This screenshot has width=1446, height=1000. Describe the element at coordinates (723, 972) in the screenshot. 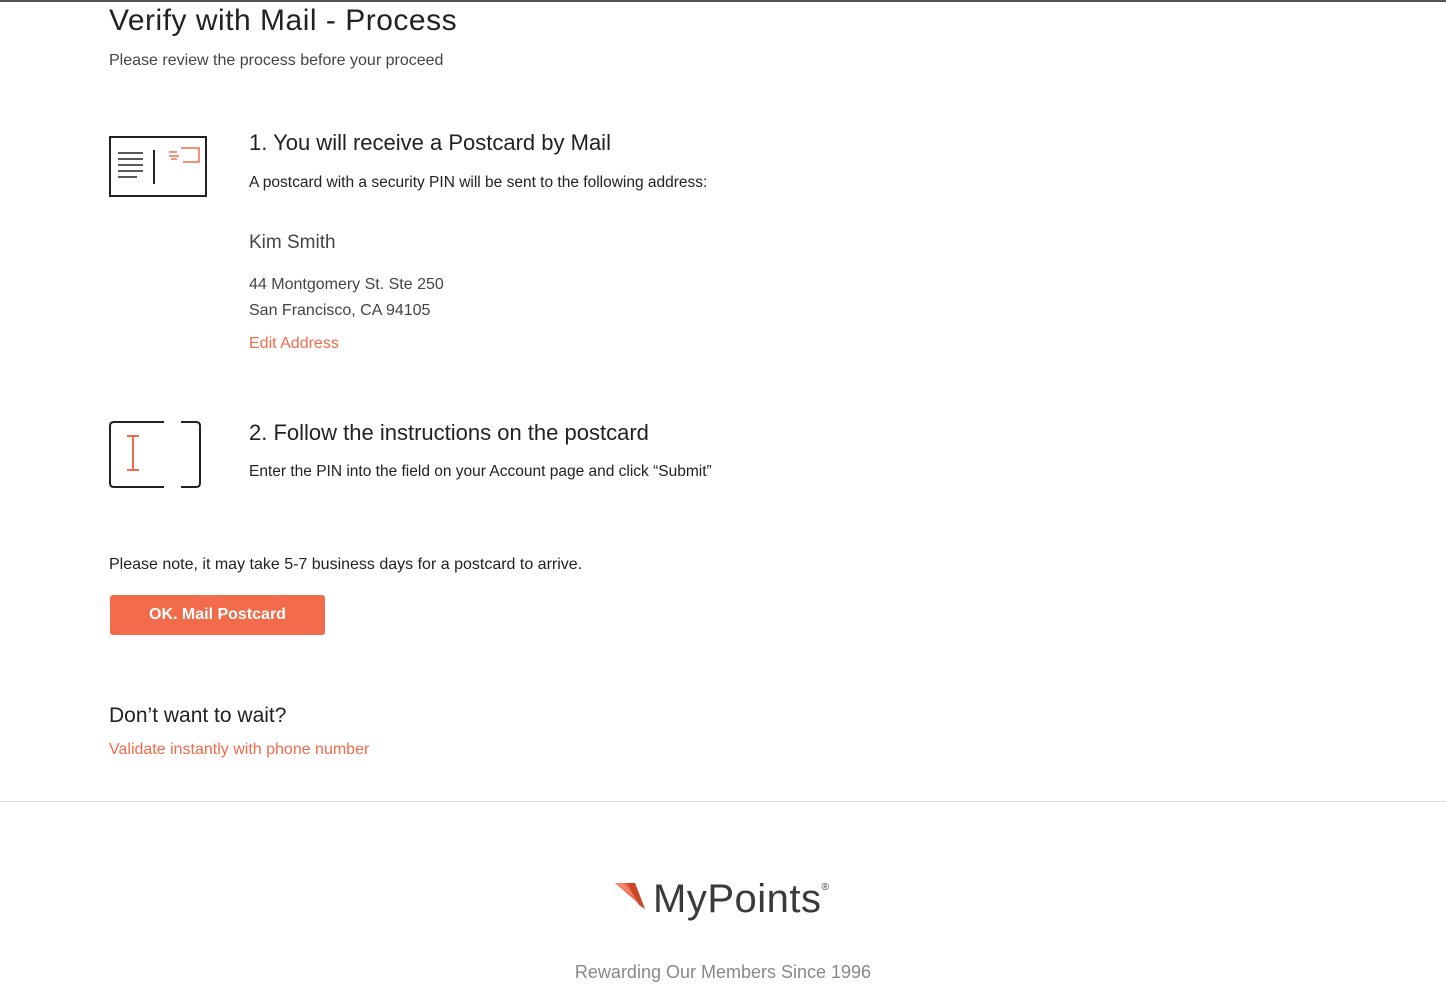

I see `footer-tagline: Rewarding Our Members Since 1996` at that location.